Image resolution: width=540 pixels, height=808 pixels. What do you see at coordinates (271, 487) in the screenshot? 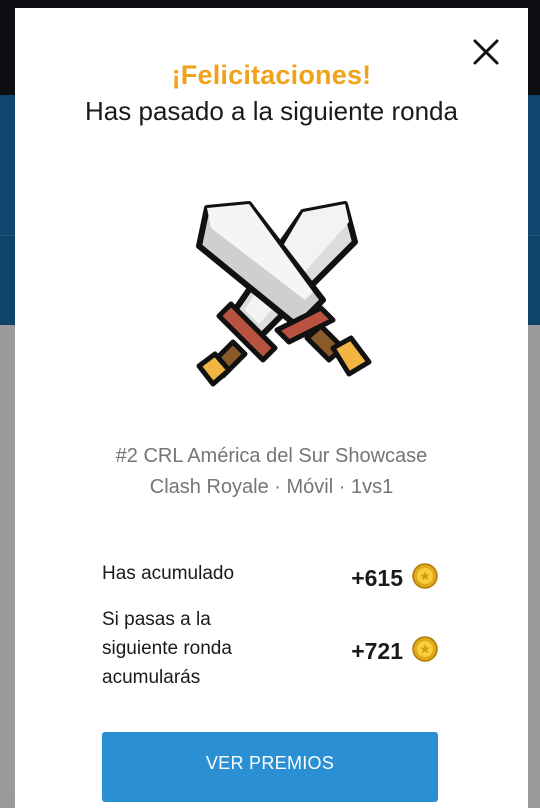
I see `event-meta: Clash Royale · Móvil · 1vs1` at bounding box center [271, 487].